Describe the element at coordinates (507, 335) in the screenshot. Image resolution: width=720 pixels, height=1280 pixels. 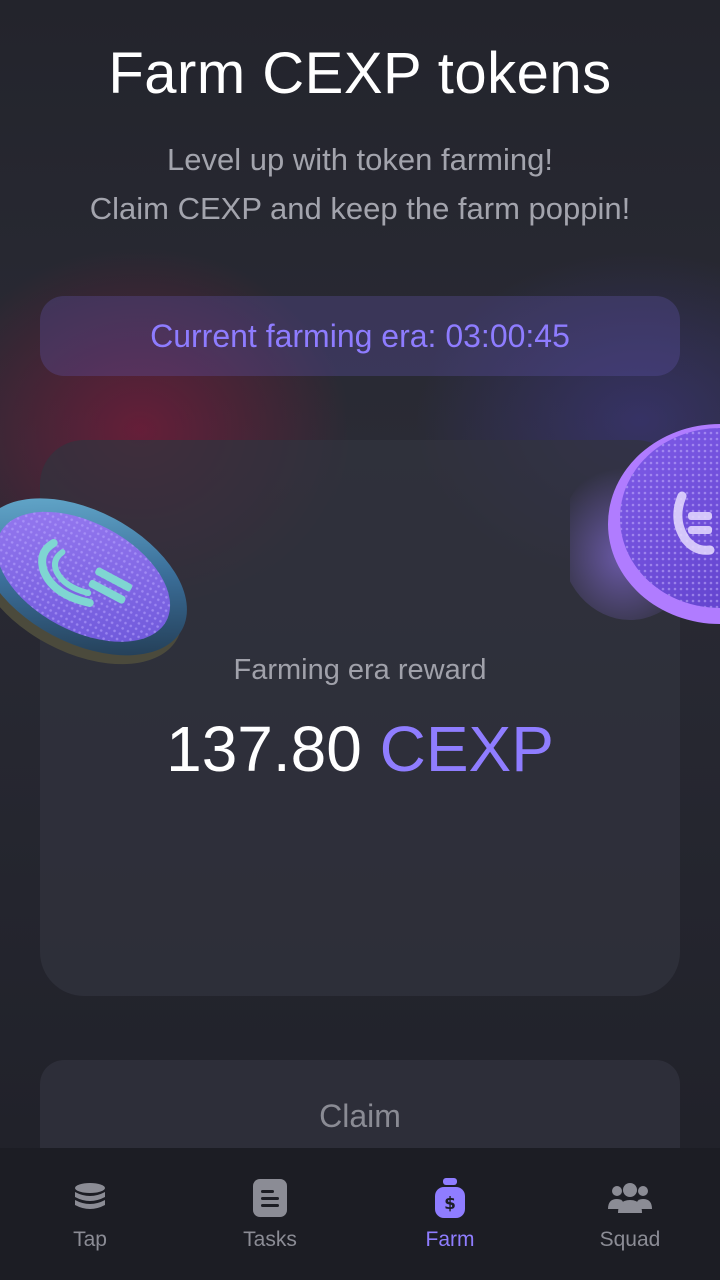
I see `farming-era-timer: 03:00:45` at that location.